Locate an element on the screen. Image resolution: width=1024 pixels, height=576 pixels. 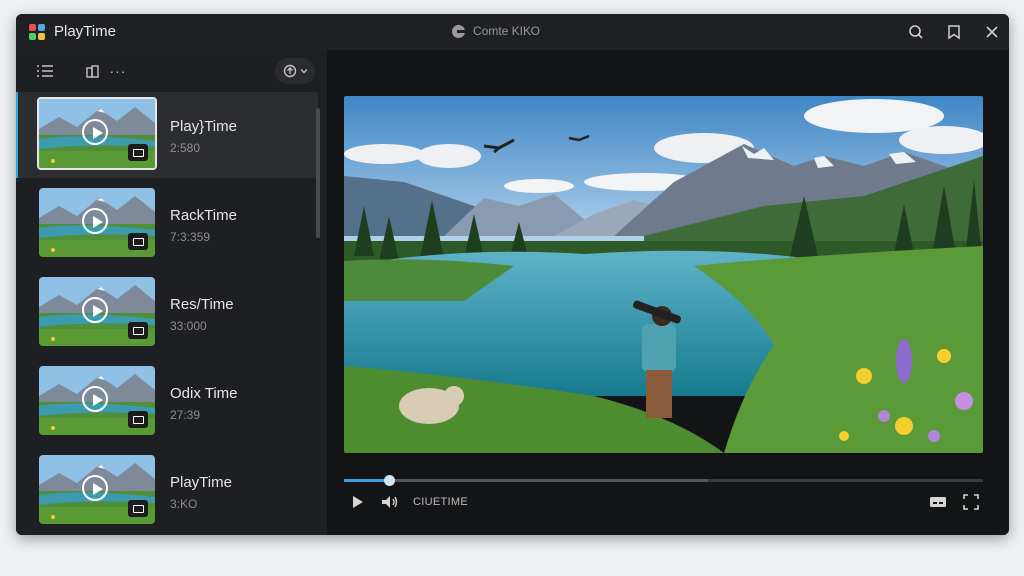
search-icon is located at coordinates (916, 32).